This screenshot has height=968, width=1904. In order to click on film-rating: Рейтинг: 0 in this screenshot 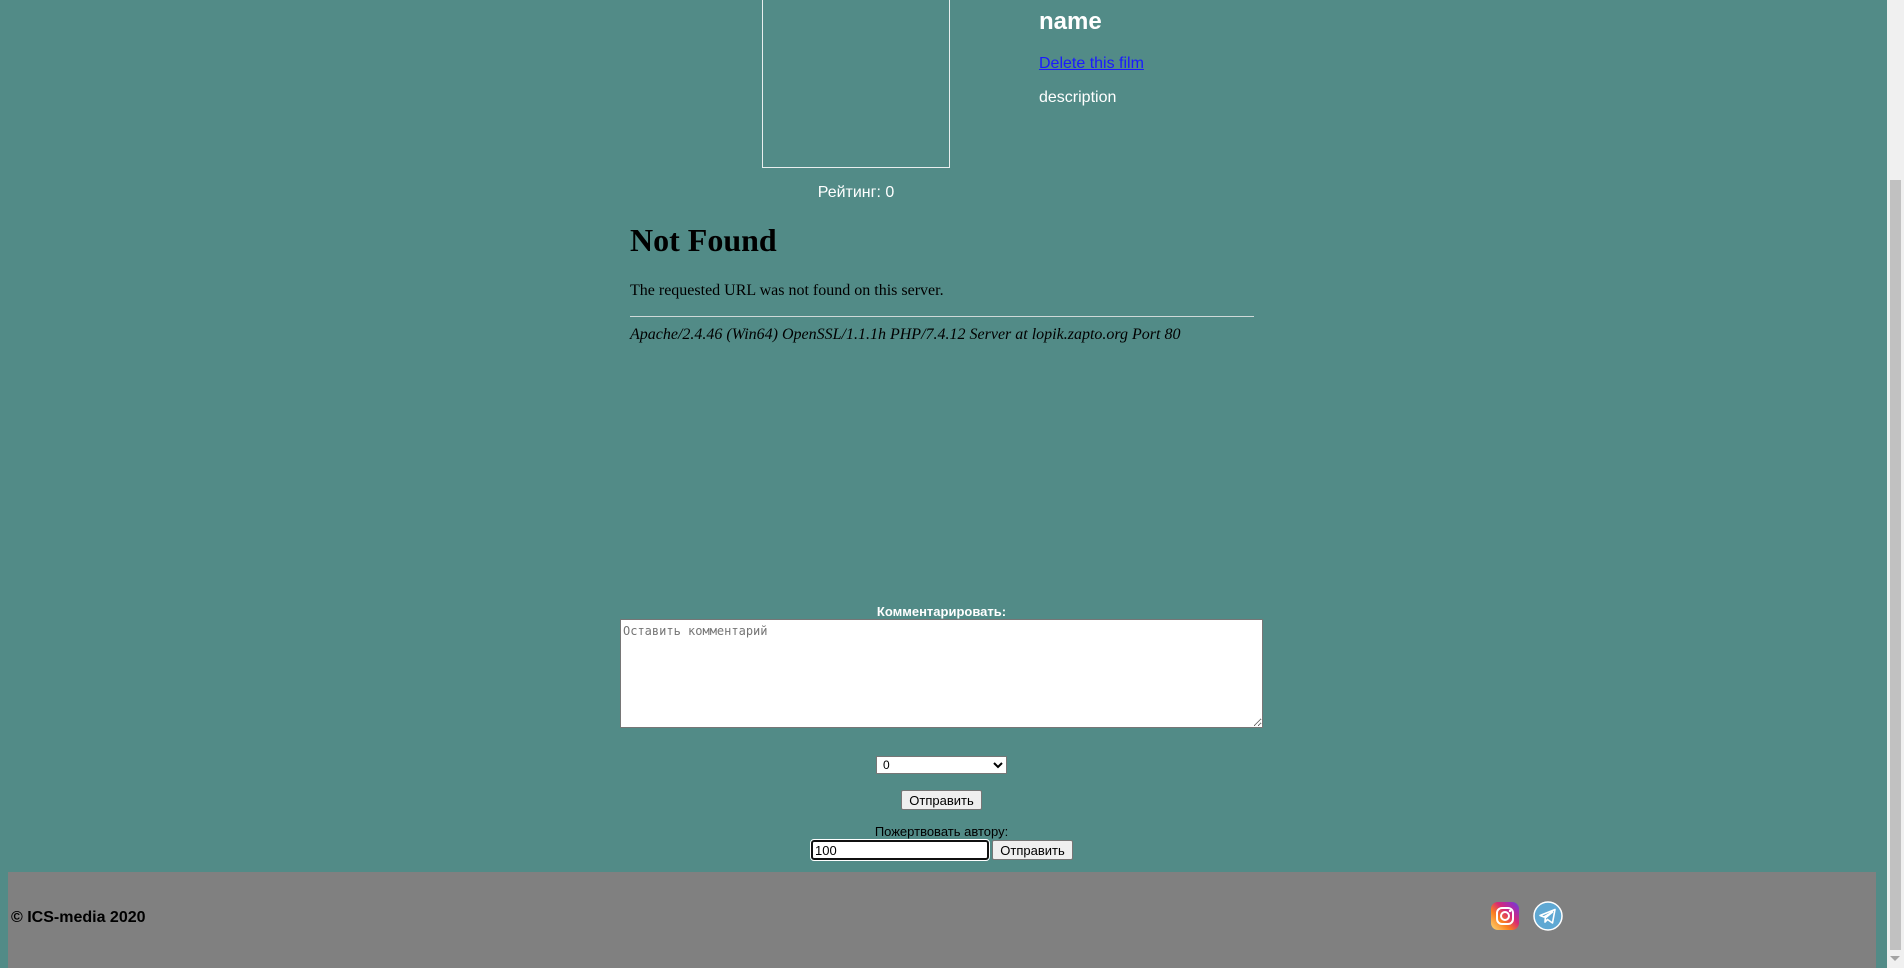, I will do `click(856, 192)`.